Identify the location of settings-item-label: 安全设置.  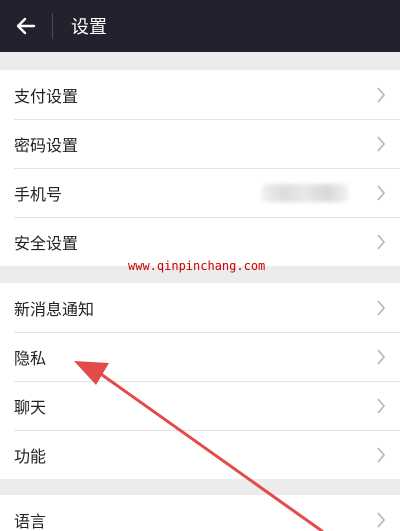
(46, 243).